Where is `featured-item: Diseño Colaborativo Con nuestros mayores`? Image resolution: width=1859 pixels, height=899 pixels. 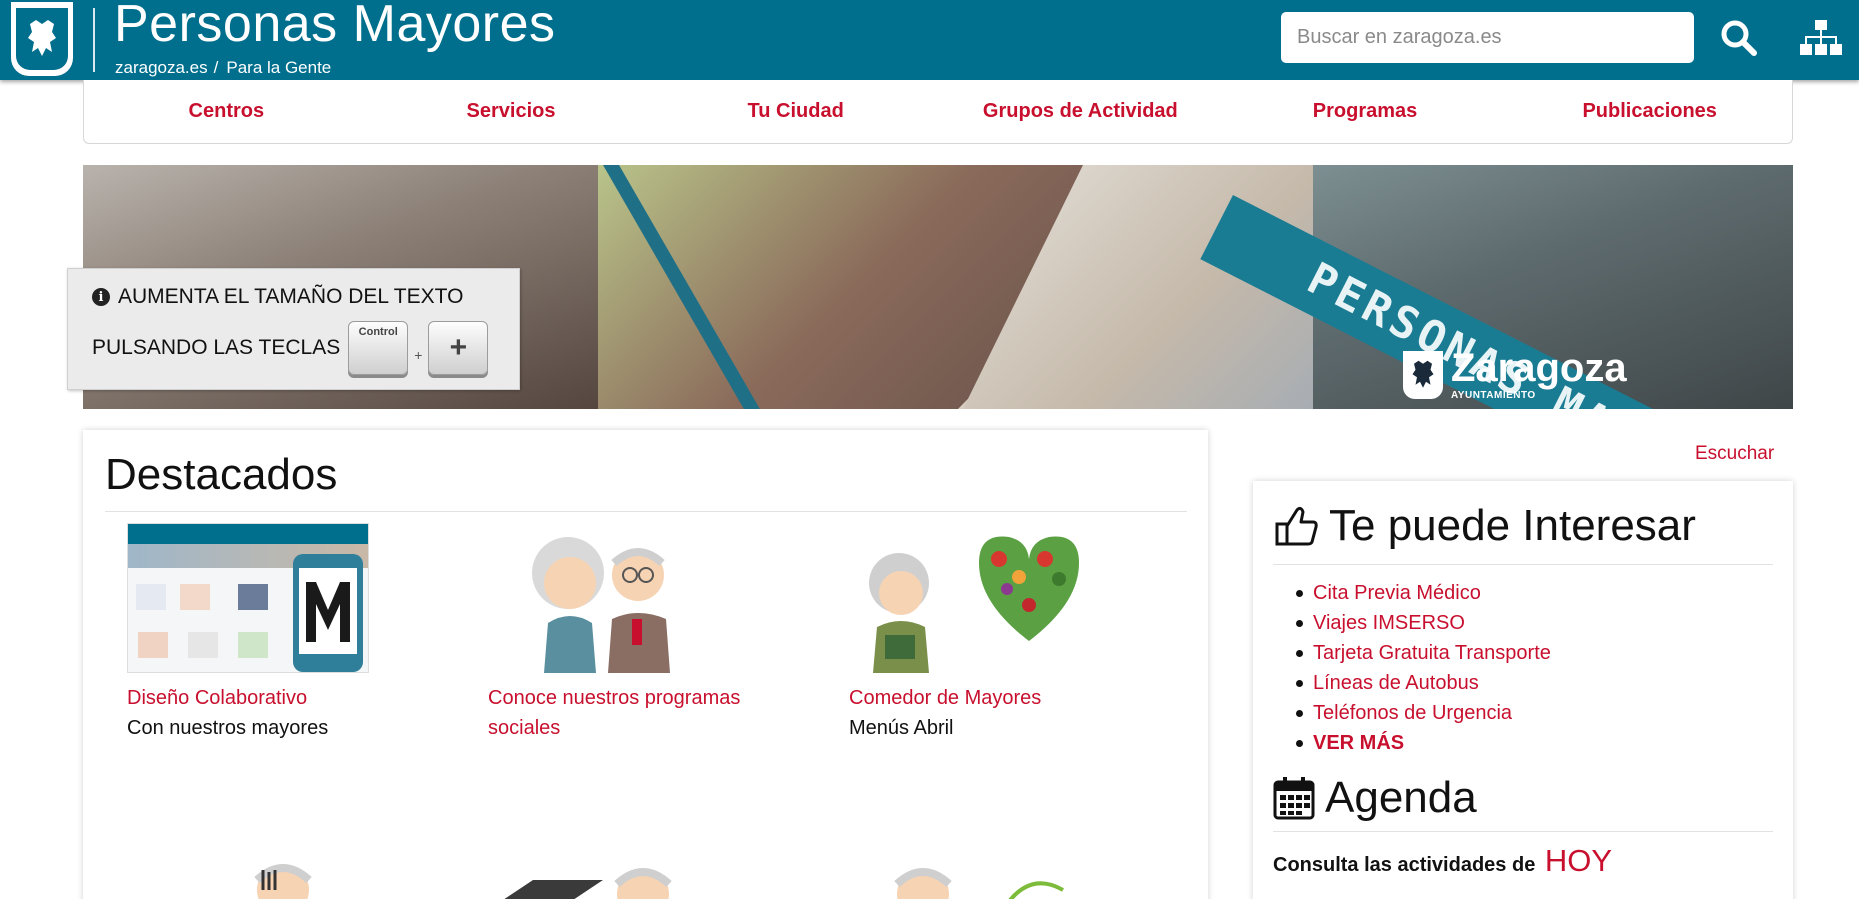
featured-item: Diseño Colaborativo Con nuestros mayores is located at coordinates (277, 633).